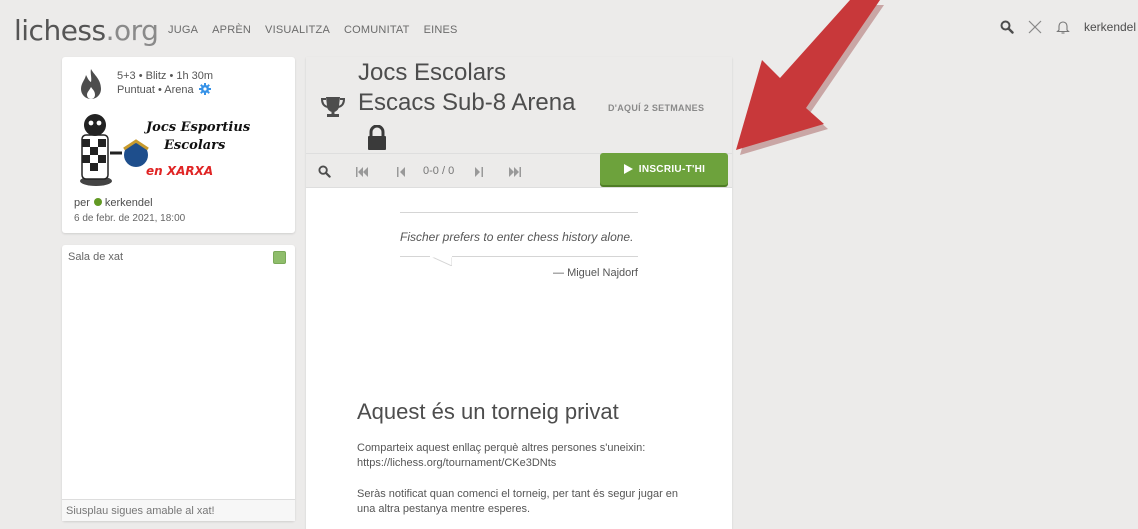  What do you see at coordinates (155, 90) in the screenshot?
I see `setup-mode-text: Puntuat • Arena` at bounding box center [155, 90].